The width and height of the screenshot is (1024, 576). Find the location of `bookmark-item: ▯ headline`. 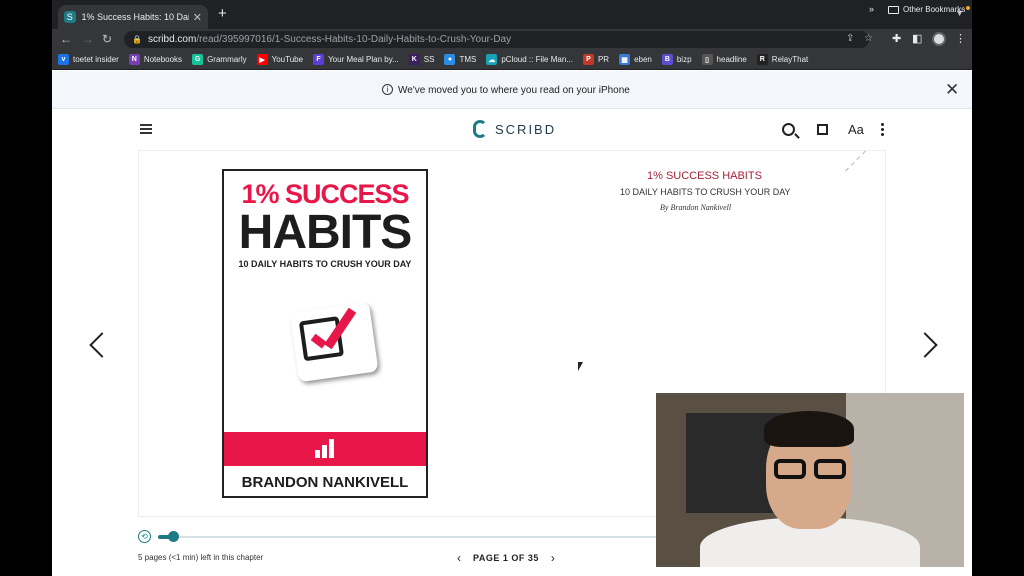

bookmark-item: ▯ headline is located at coordinates (724, 59).